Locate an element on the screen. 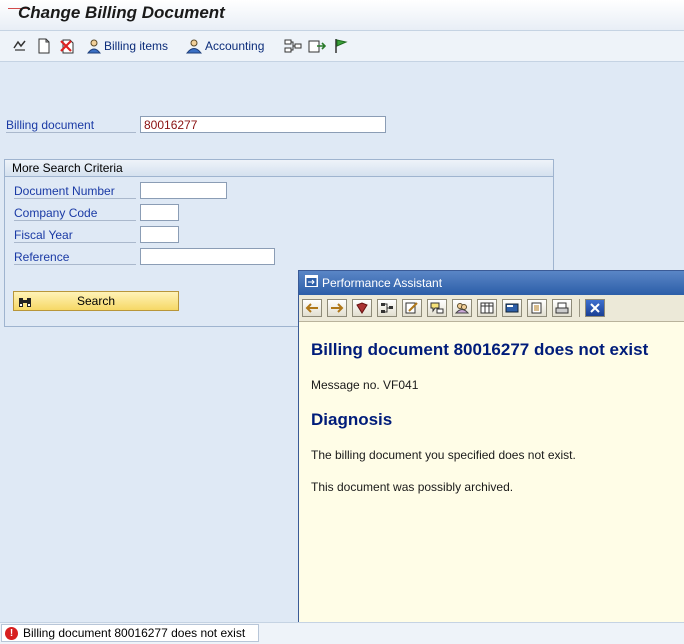 Image resolution: width=684 pixels, height=644 pixels. fiscal-year-label: Fiscal Year is located at coordinates (75, 235).